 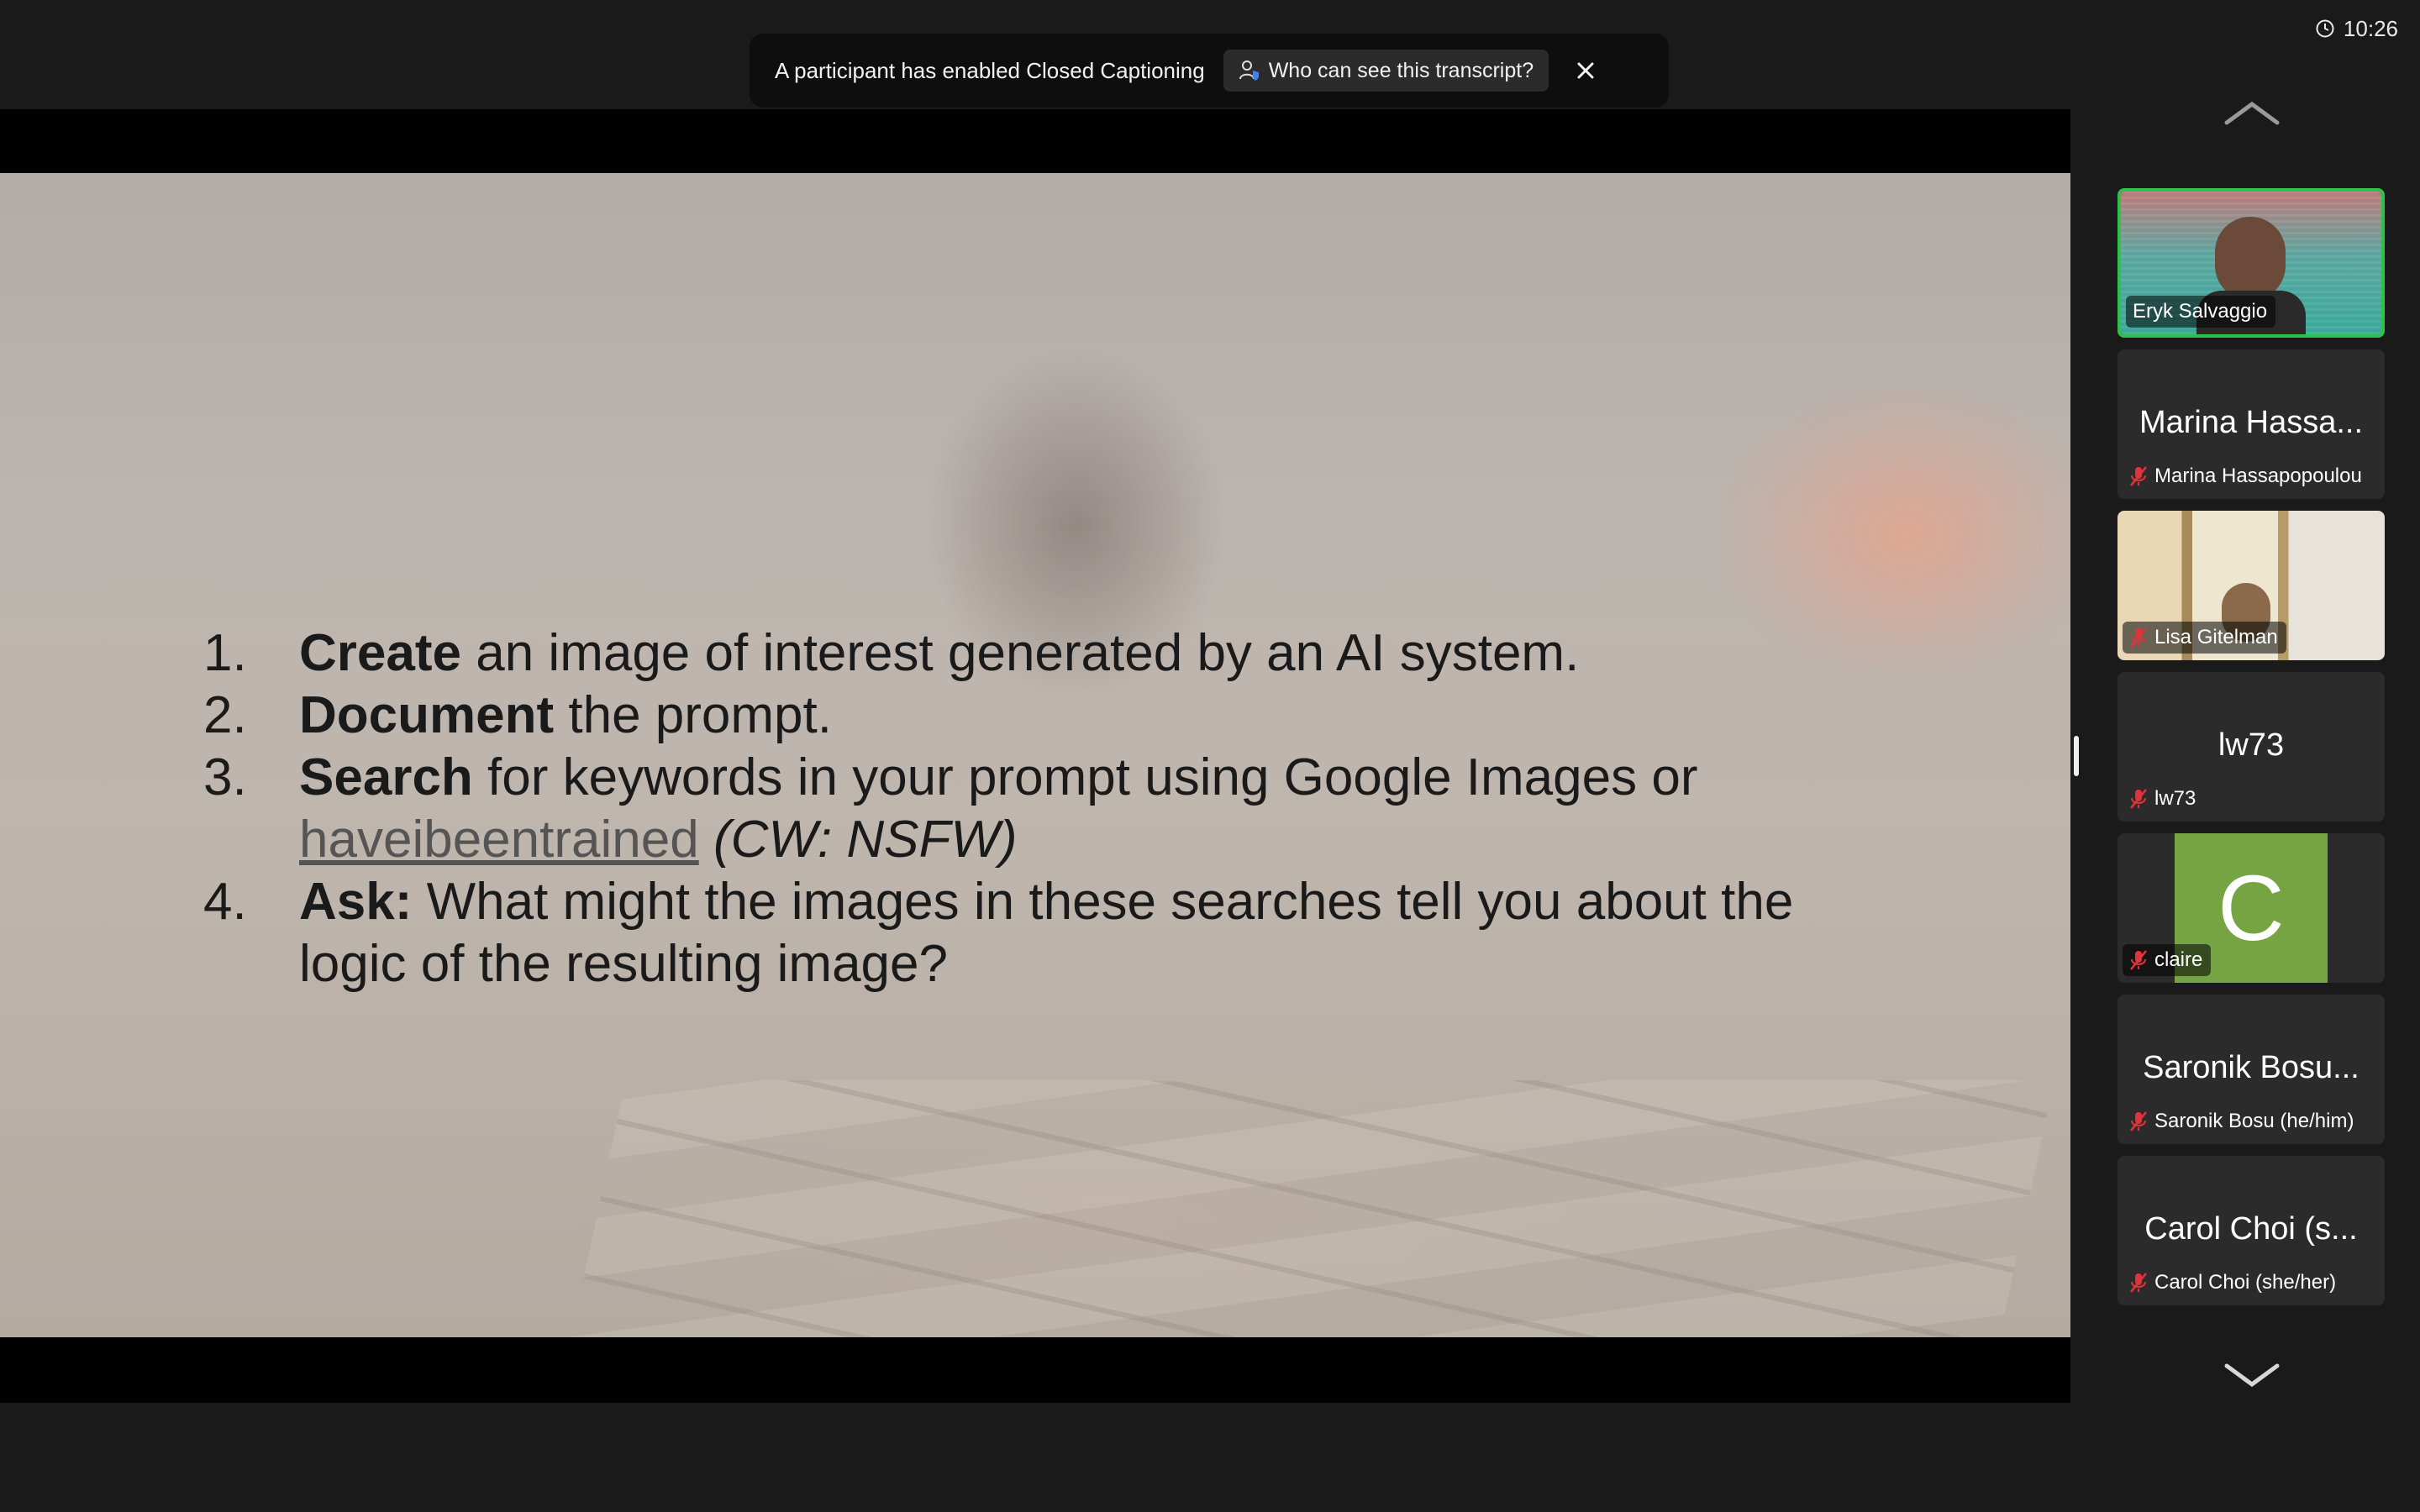 I want to click on participant-name-label: lw73, so click(x=2175, y=798).